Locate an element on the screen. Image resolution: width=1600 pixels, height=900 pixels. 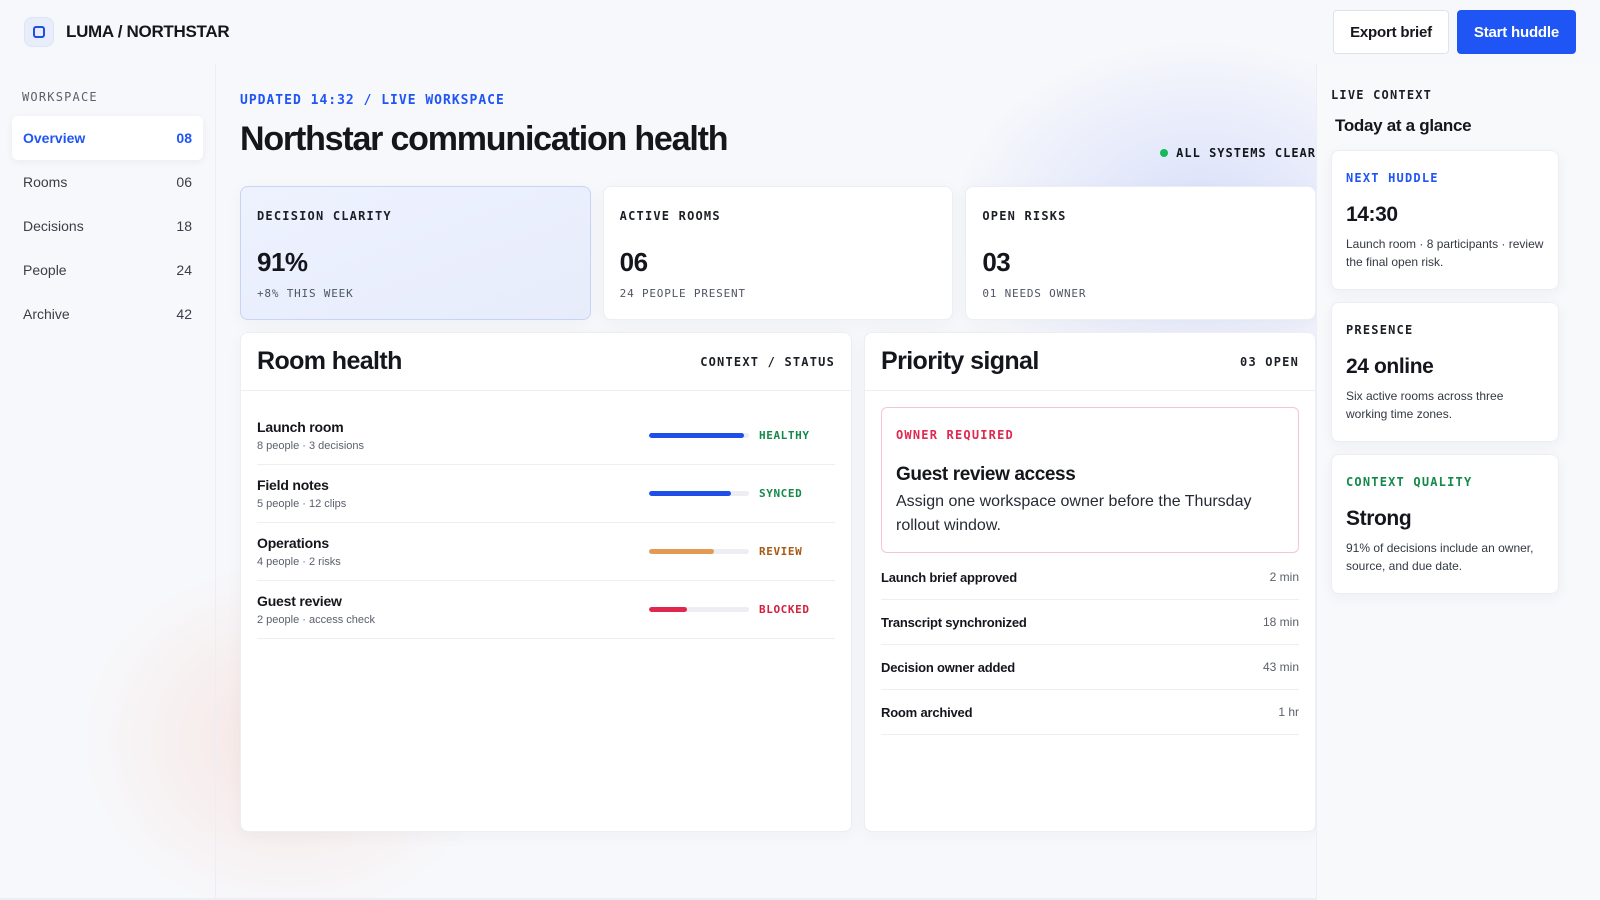
status-text: ALL SYSTEMS CLEAR is located at coordinates (1246, 153).